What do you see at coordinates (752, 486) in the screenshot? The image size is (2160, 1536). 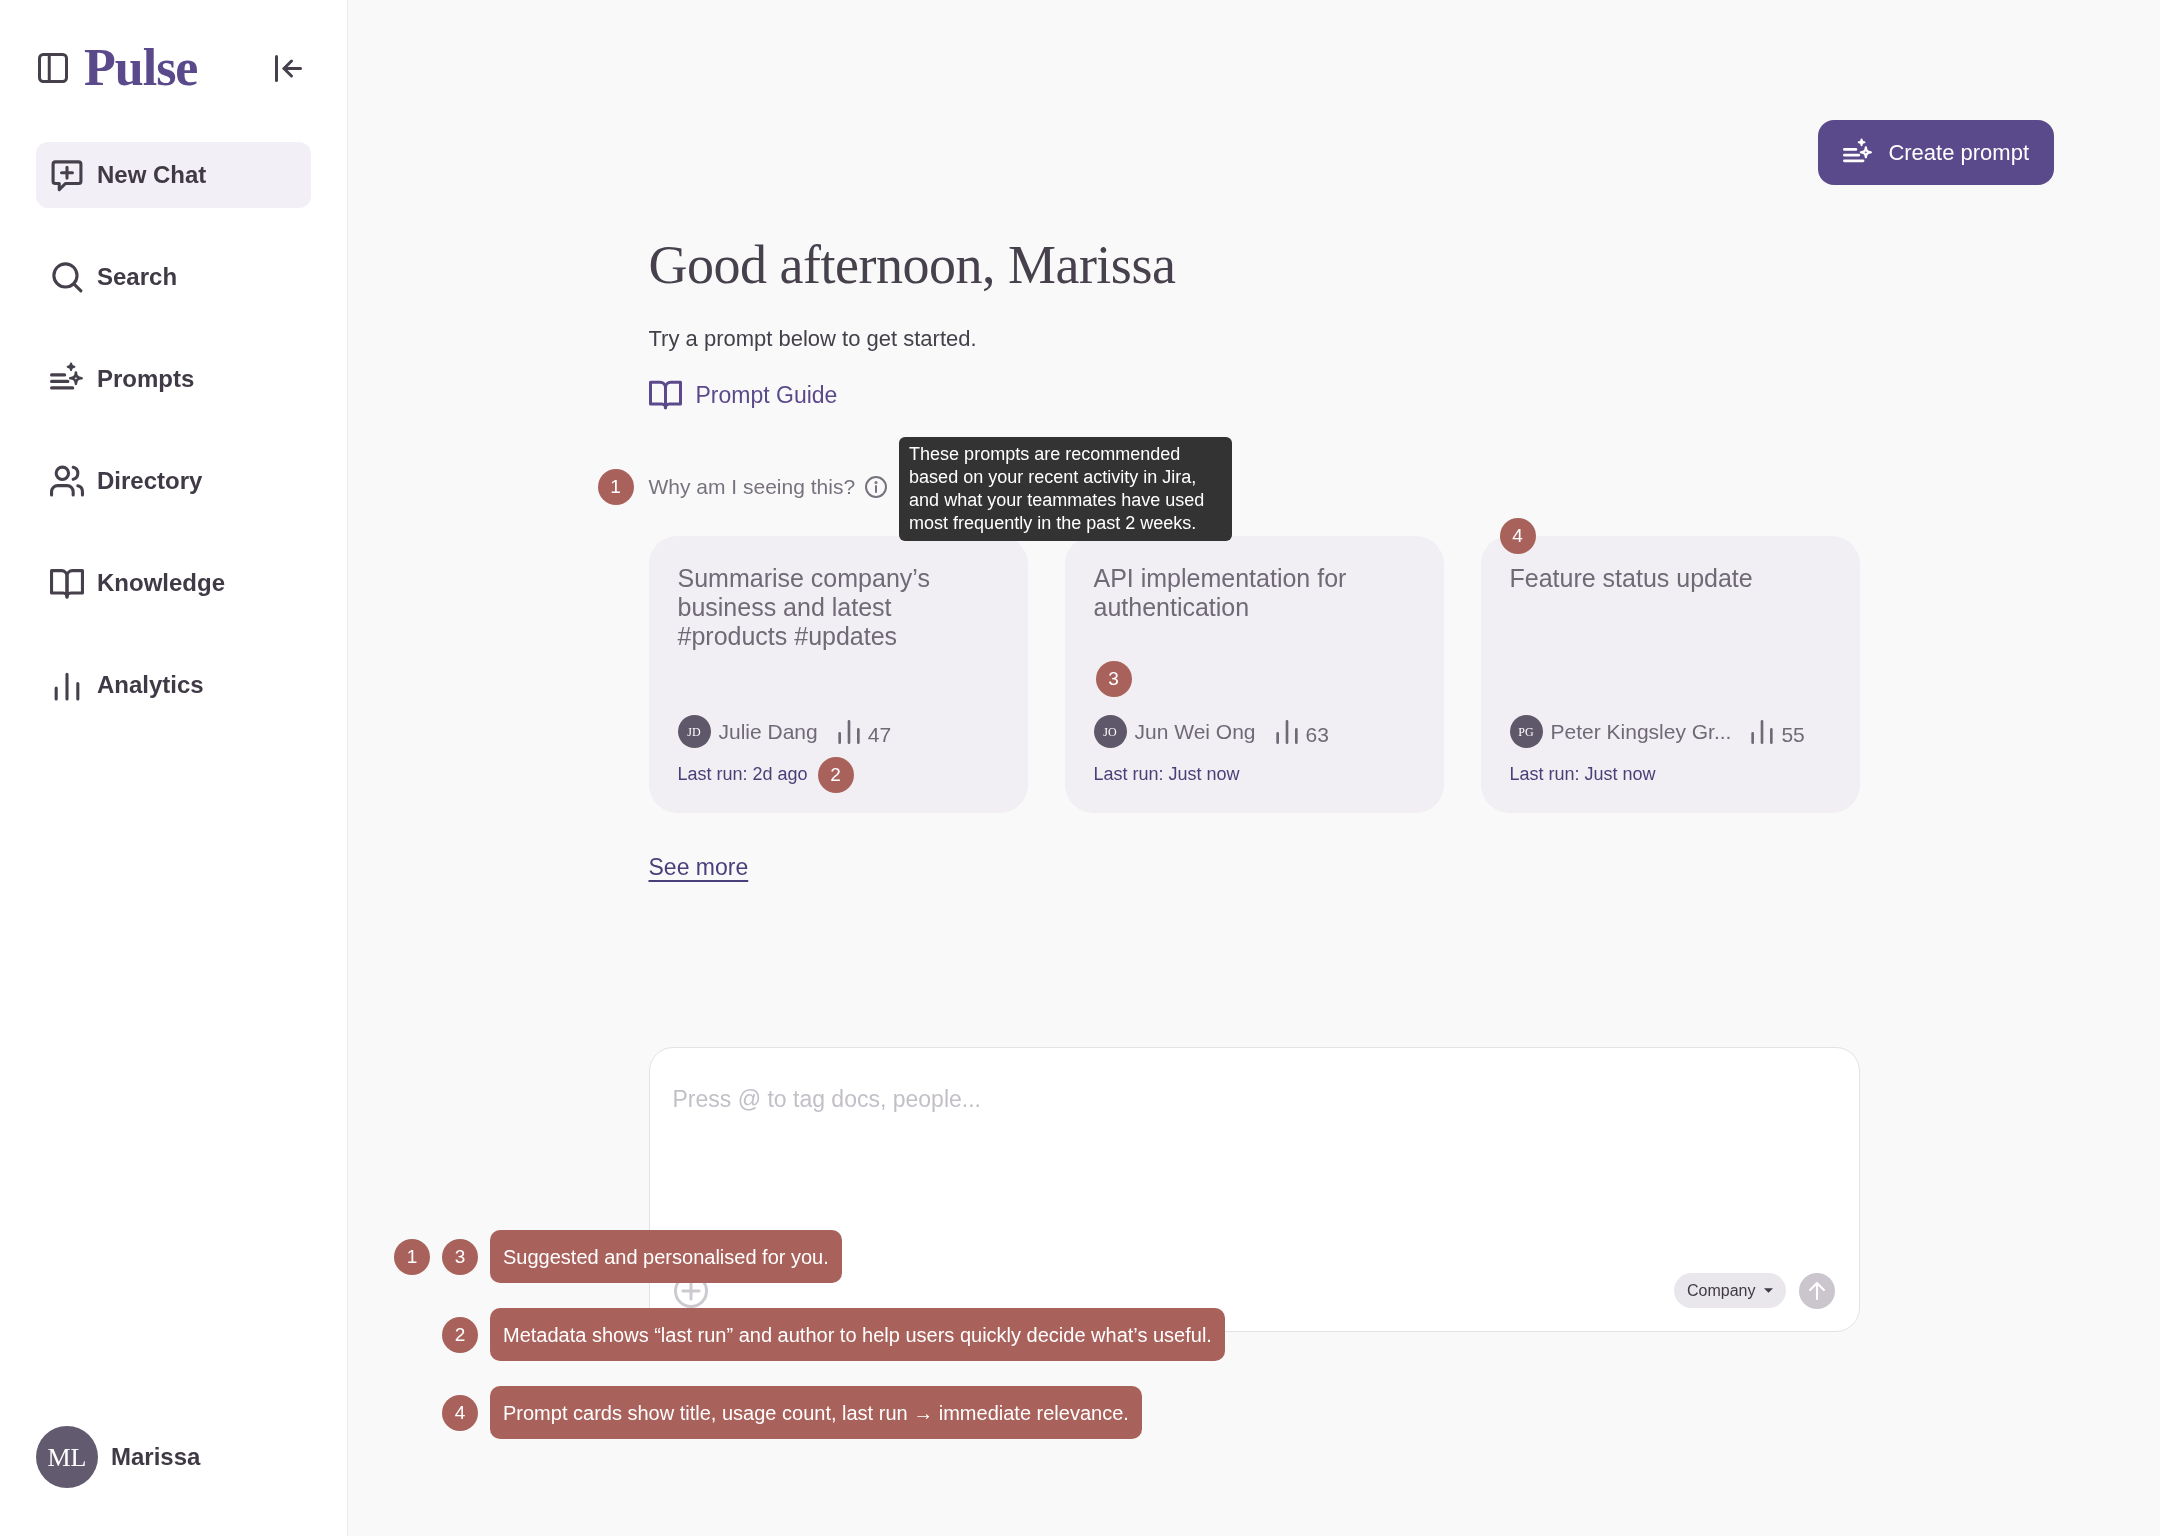 I see `why-link: Why am I seeing this?` at bounding box center [752, 486].